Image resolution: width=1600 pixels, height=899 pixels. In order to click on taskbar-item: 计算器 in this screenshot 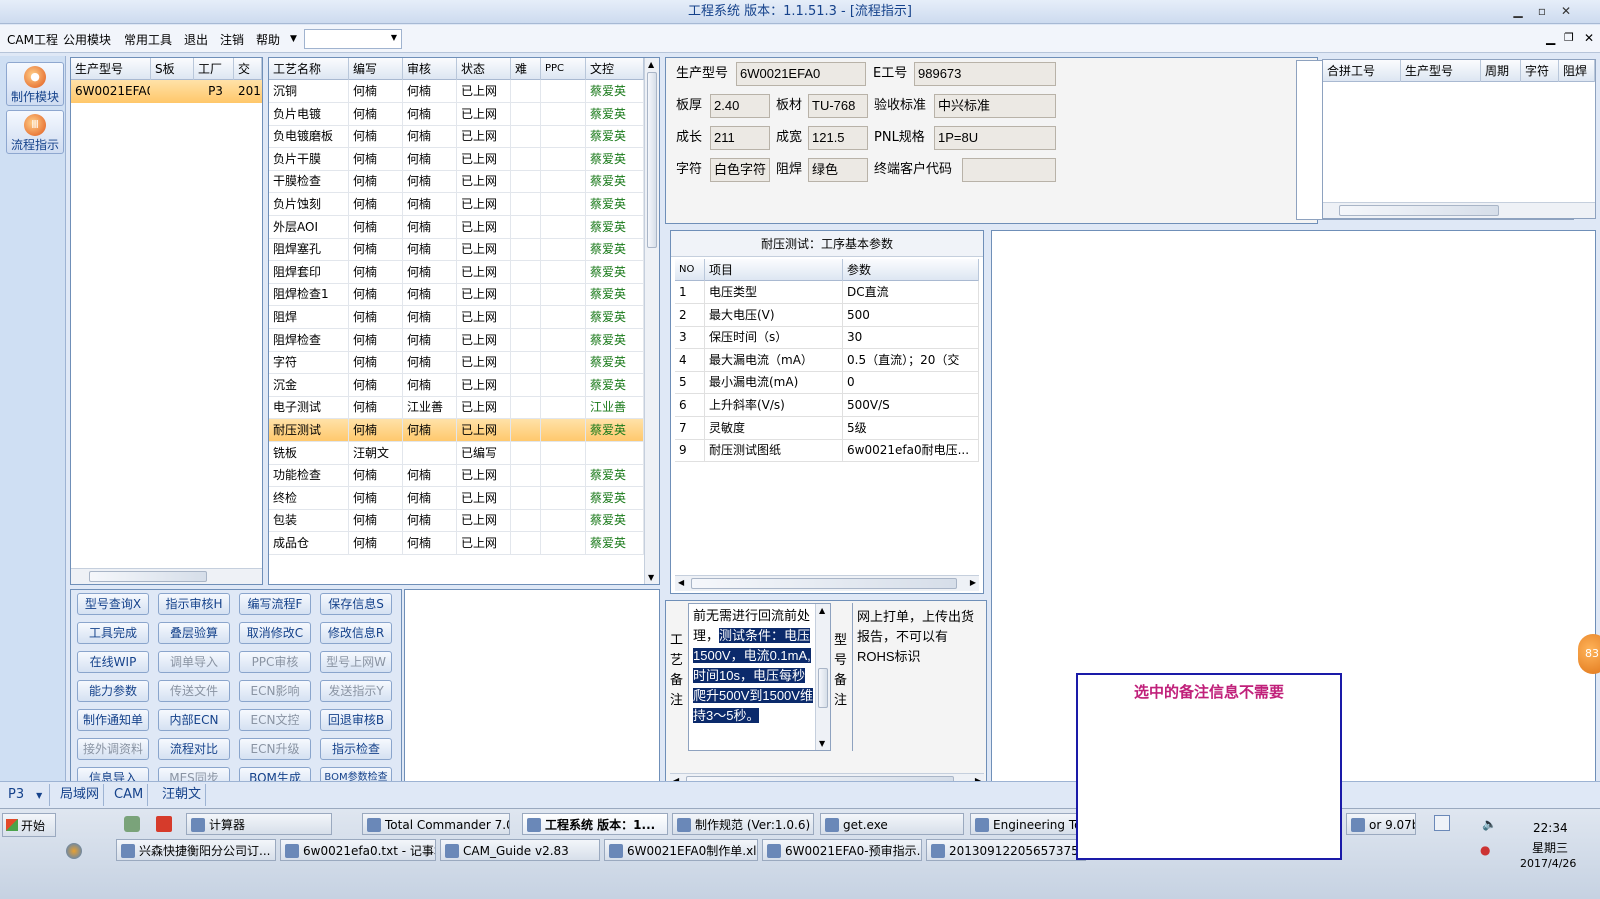, I will do `click(259, 824)`.